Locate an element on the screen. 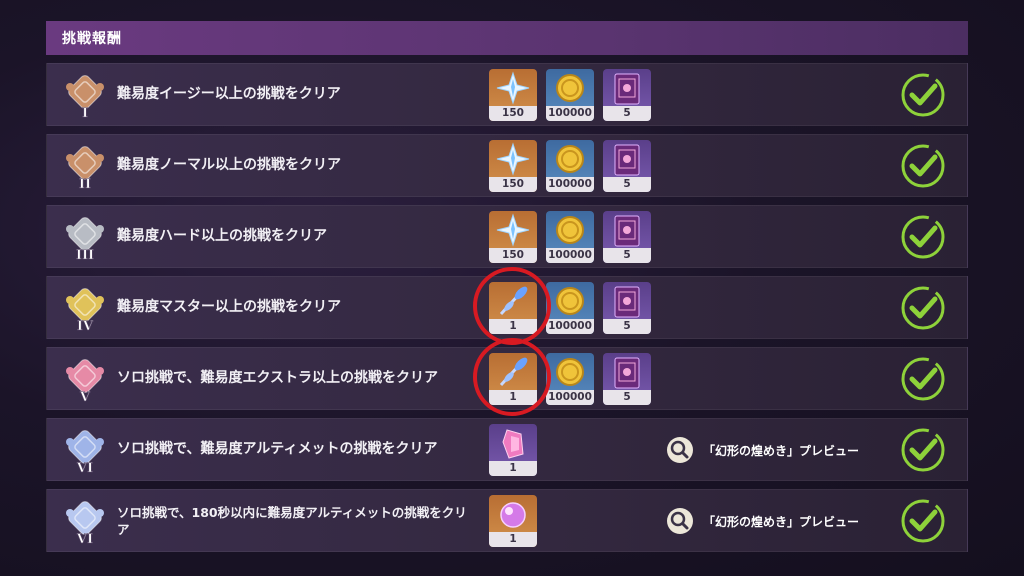  challenge-condition-text: 難易度イージー以上の挑戦をクリア is located at coordinates (229, 94).